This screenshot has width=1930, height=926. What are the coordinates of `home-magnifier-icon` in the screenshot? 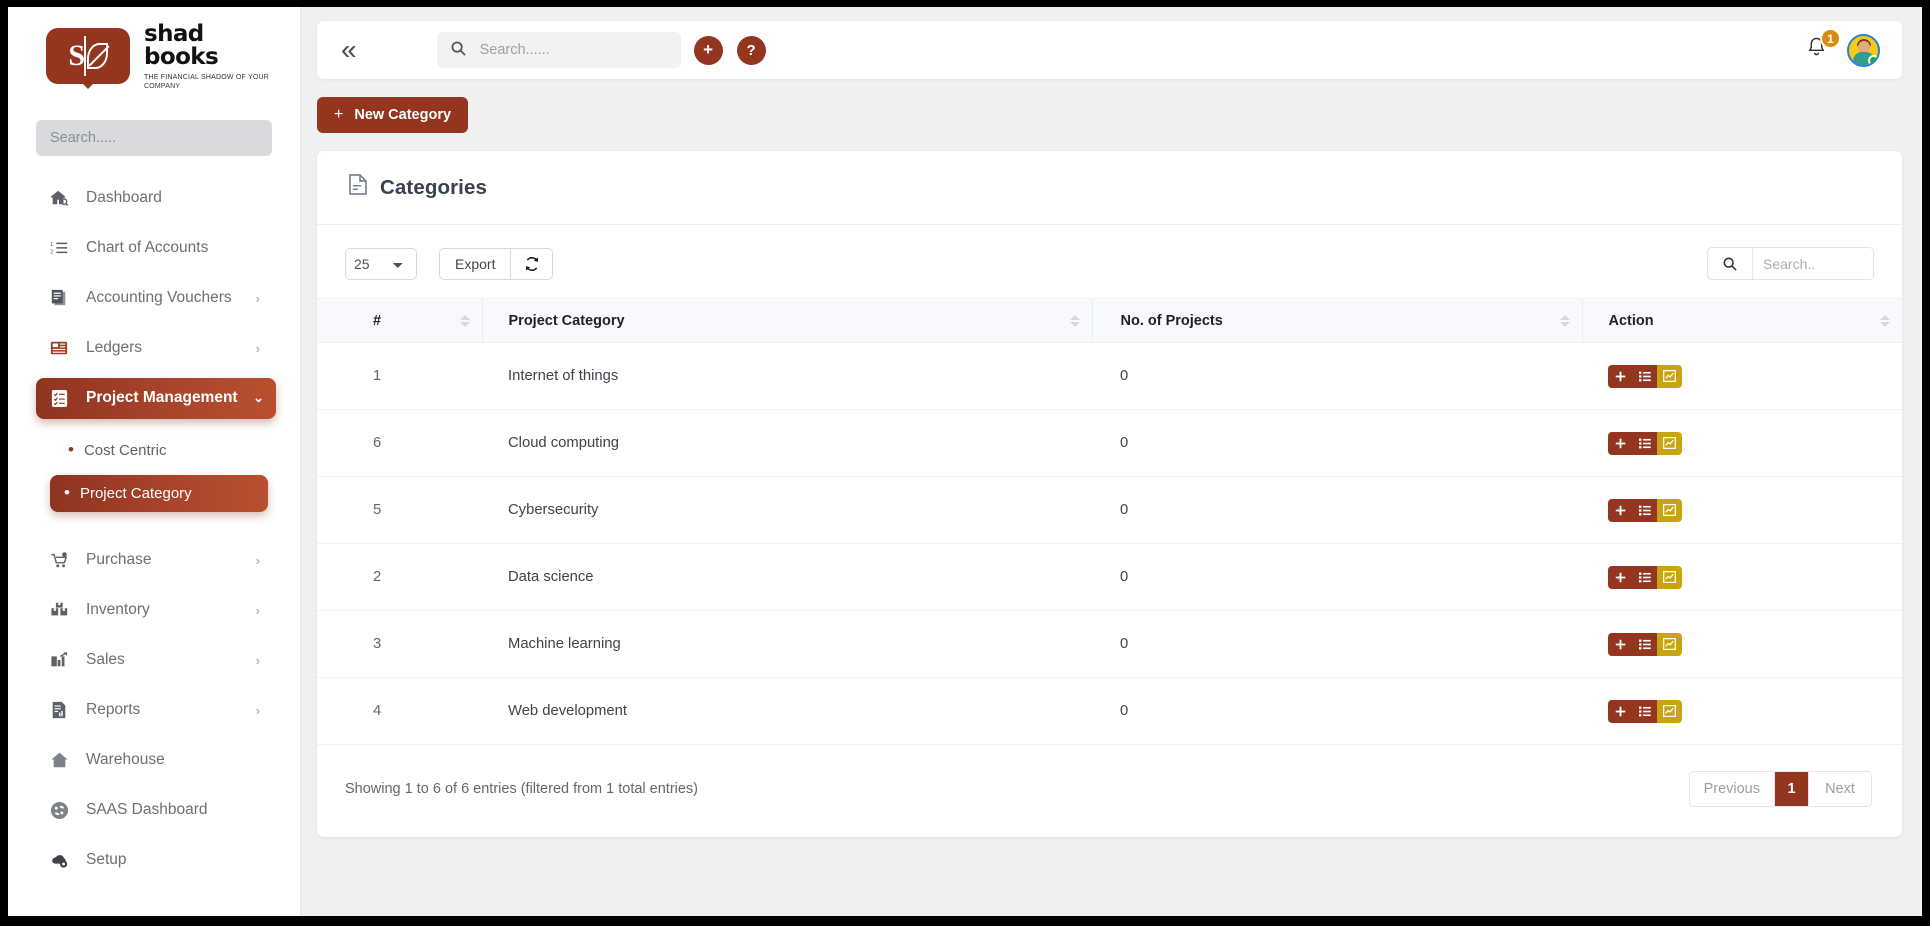 It's located at (59, 198).